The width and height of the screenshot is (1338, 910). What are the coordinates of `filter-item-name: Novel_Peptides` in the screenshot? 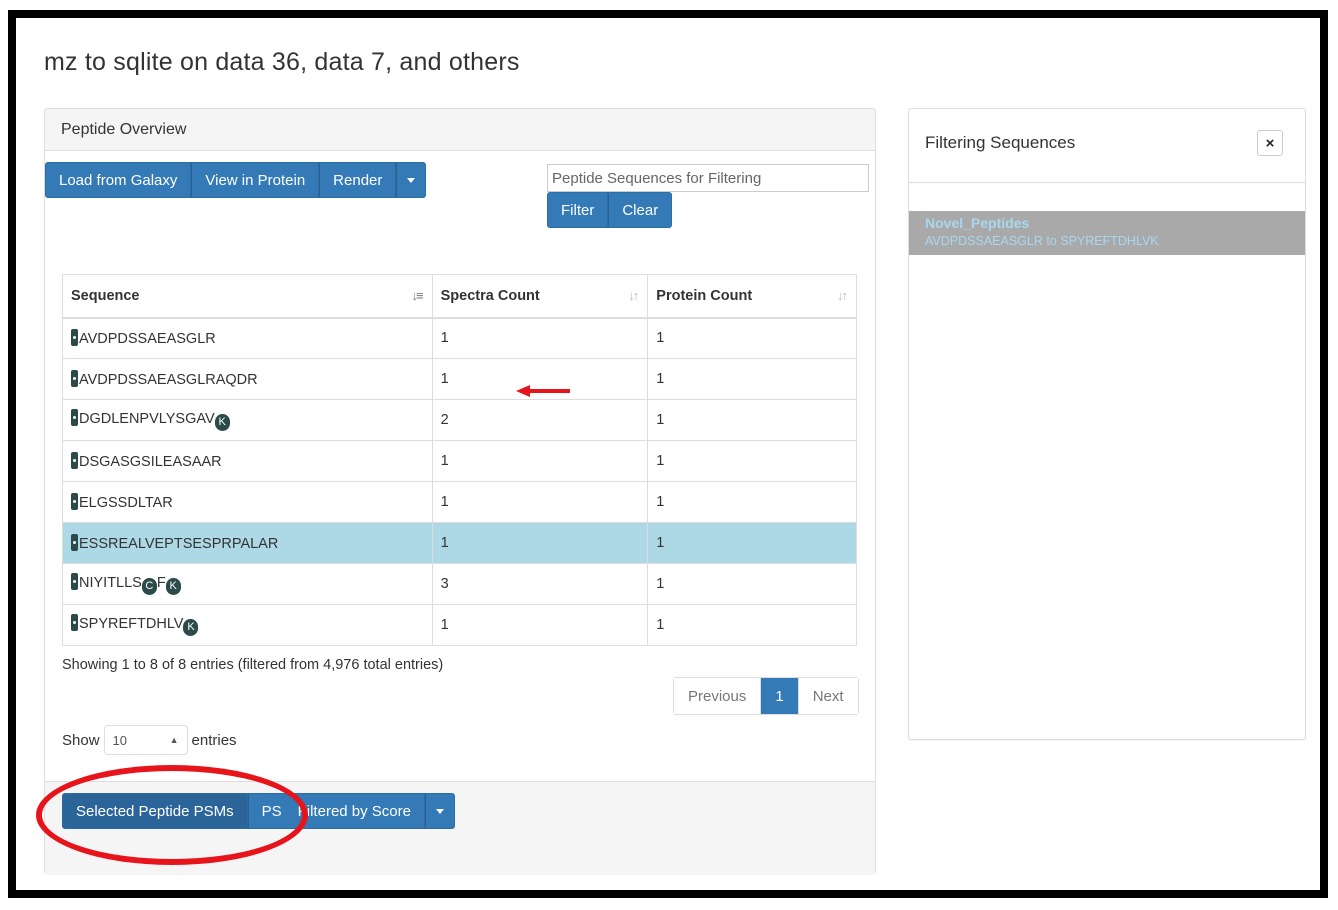 It's located at (977, 223).